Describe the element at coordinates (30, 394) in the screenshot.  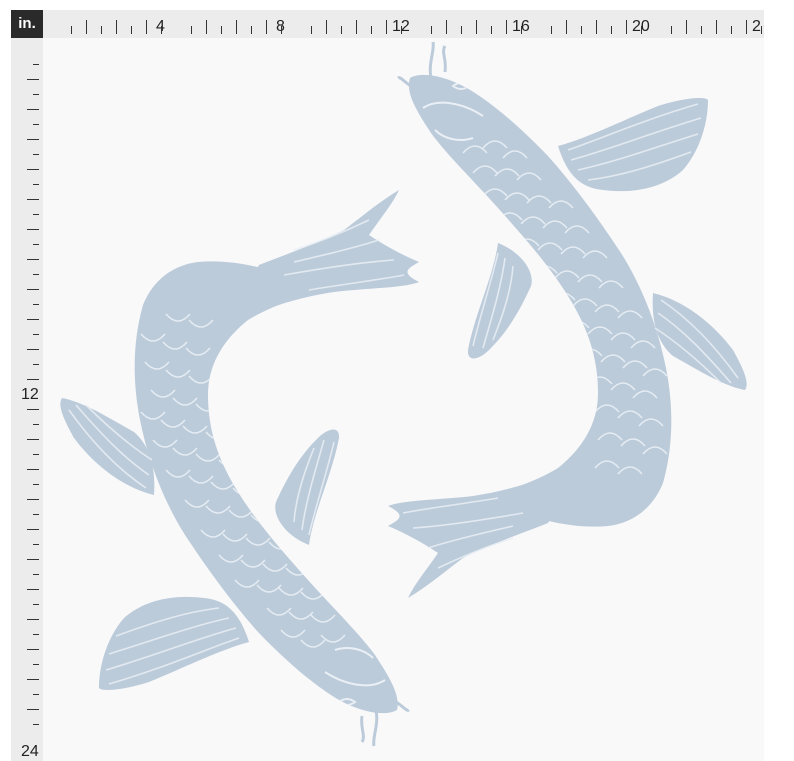
I see `ruler-label-12-vertical: 12` at that location.